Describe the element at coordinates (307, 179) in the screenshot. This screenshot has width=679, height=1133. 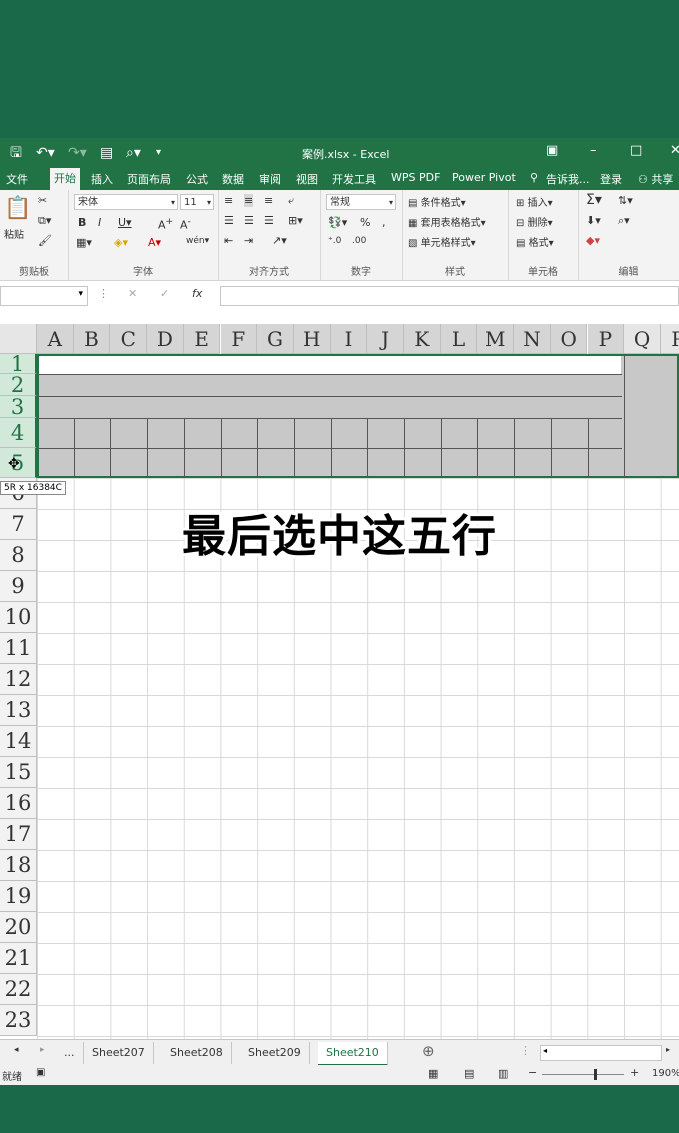
I see `tab-view: 视图` at that location.